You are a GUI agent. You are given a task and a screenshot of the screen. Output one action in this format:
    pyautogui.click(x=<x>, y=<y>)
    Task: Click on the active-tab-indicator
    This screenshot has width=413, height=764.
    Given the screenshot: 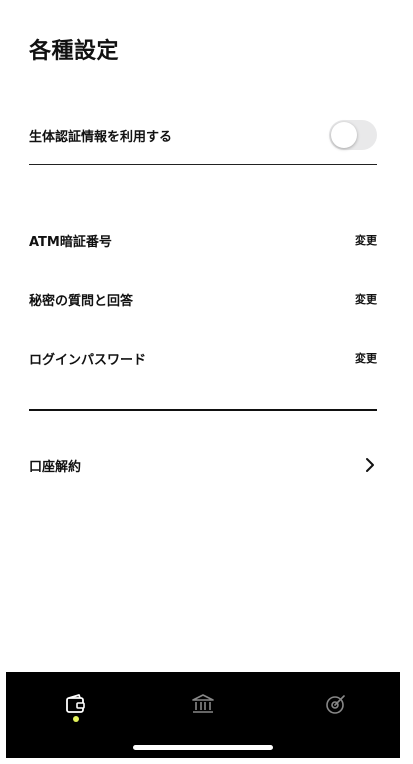 What is the action you would take?
    pyautogui.click(x=76, y=719)
    